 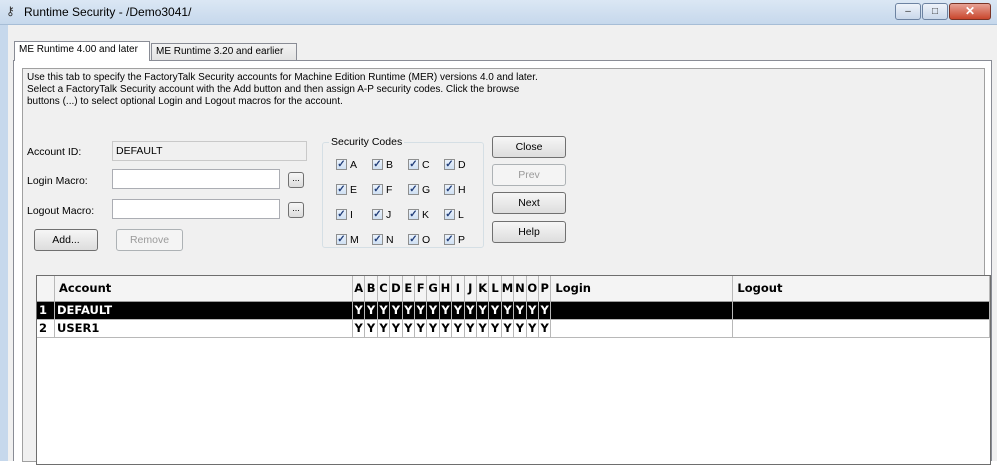 What do you see at coordinates (529, 203) in the screenshot?
I see `next-button: Next` at bounding box center [529, 203].